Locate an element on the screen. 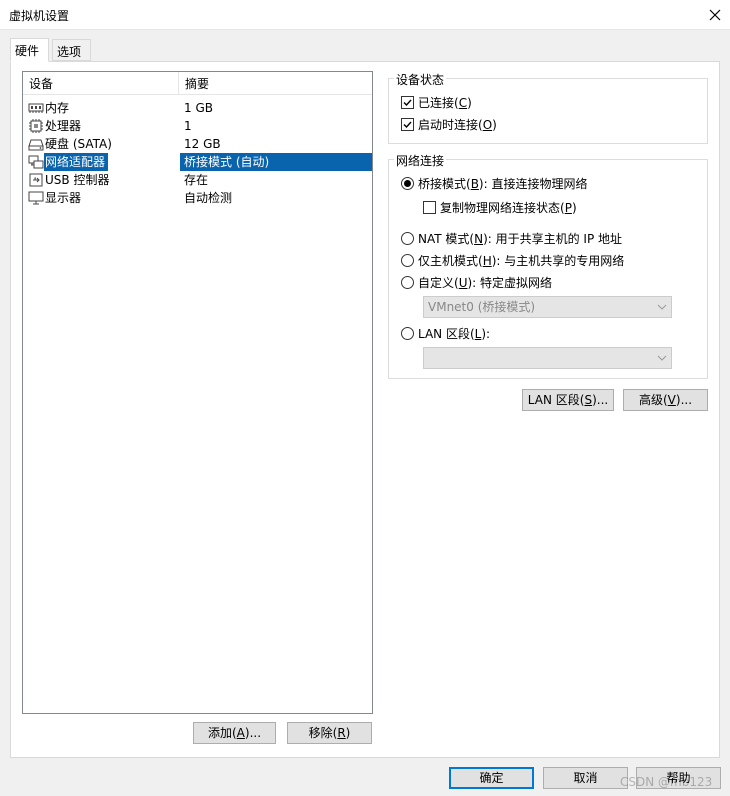 The width and height of the screenshot is (730, 796). label-part: ): 直接连接物理网络 is located at coordinates (533, 184).